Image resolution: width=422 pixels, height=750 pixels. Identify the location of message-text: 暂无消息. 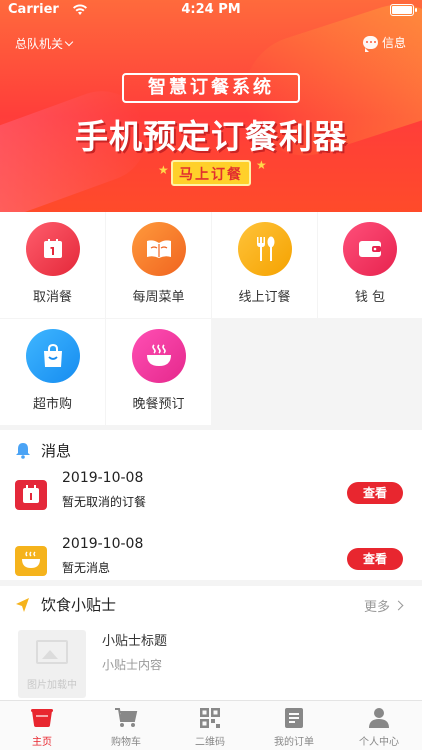
(86, 568).